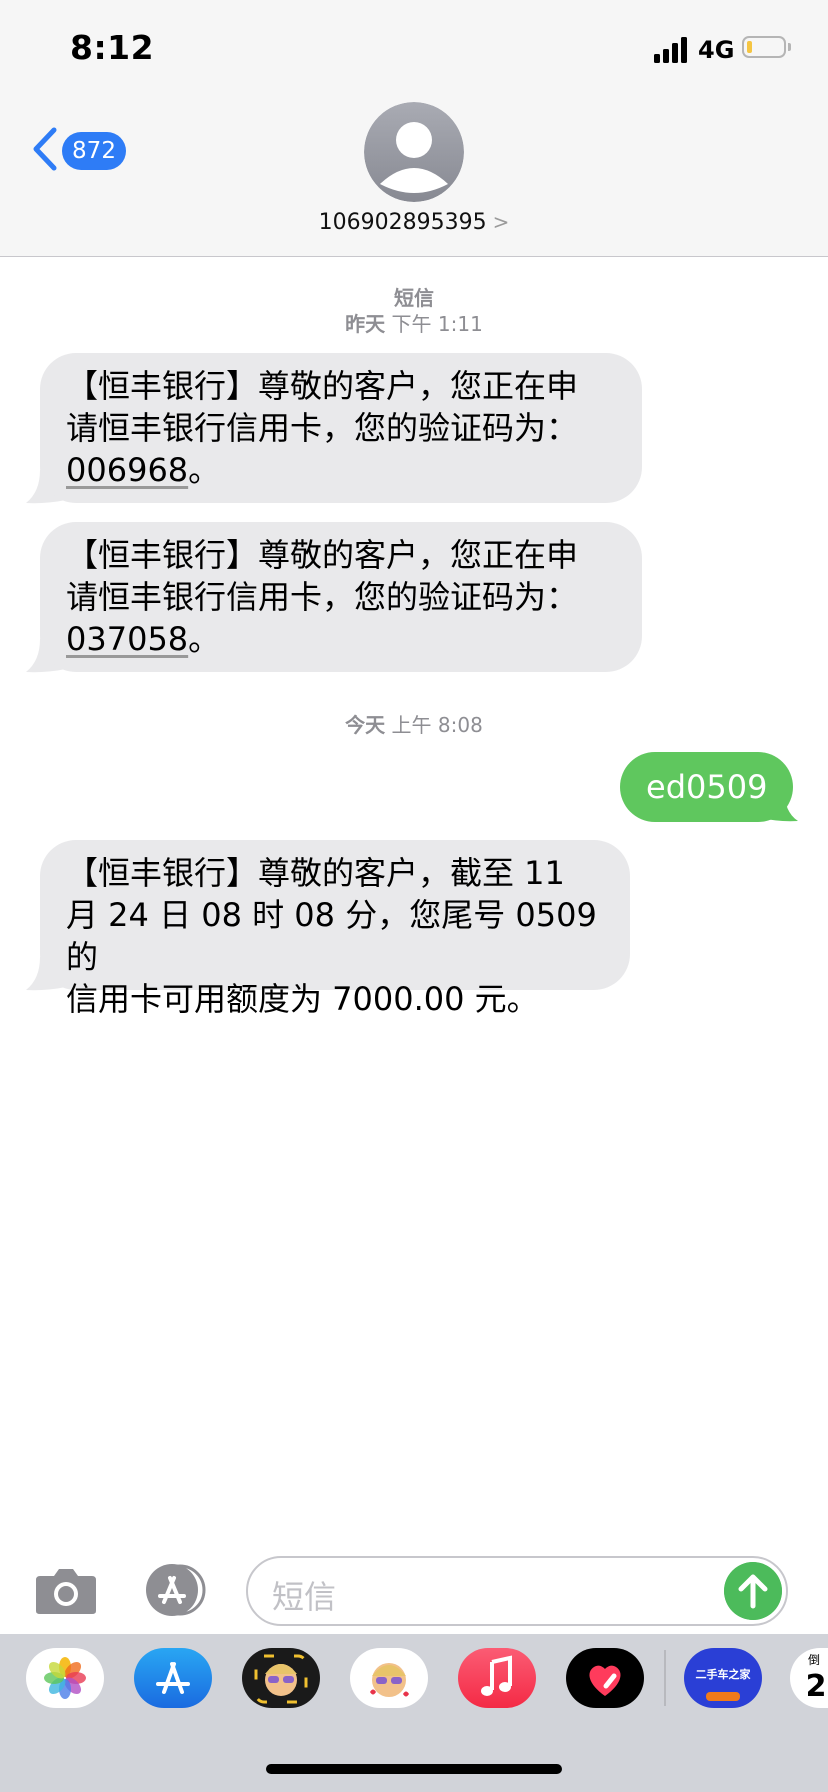 The image size is (828, 1792). What do you see at coordinates (414, 298) in the screenshot?
I see `message-type-label: 短信` at bounding box center [414, 298].